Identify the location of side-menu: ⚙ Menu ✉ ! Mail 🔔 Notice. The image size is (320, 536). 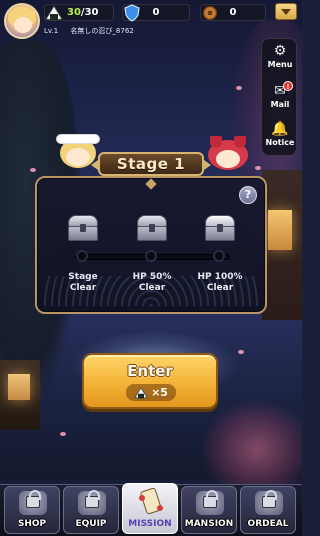
(279, 97).